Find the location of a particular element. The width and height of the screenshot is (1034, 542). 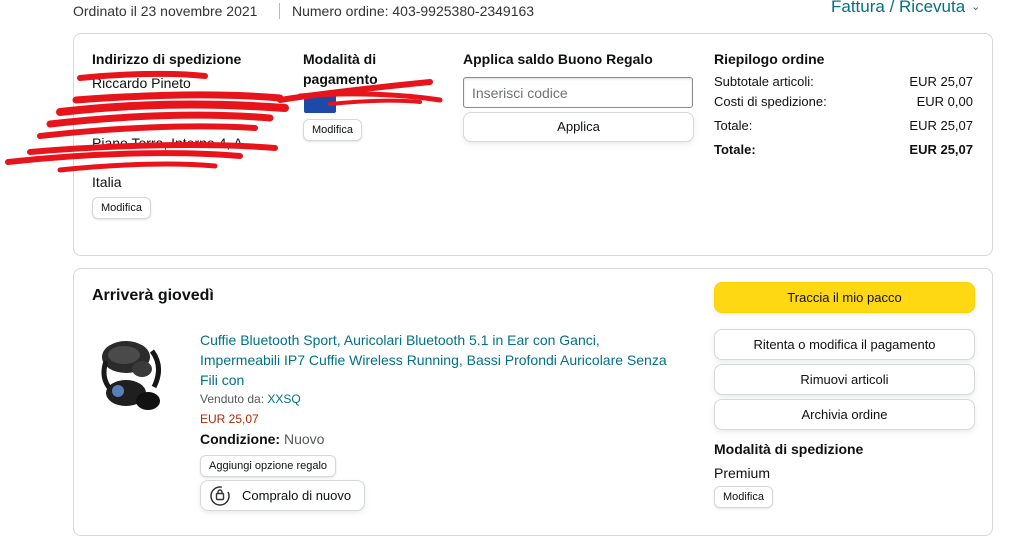

condition-label: Condizione: is located at coordinates (240, 439).